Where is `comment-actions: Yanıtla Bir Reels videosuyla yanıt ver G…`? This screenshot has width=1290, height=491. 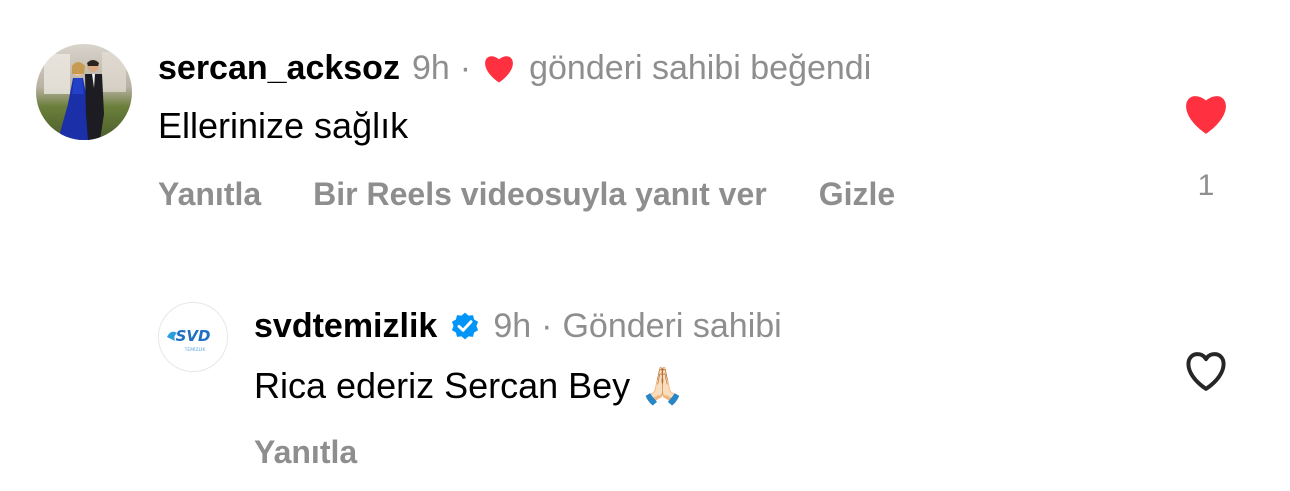
comment-actions: Yanıtla Bir Reels videosuyla yanıt ver G… is located at coordinates (552, 194).